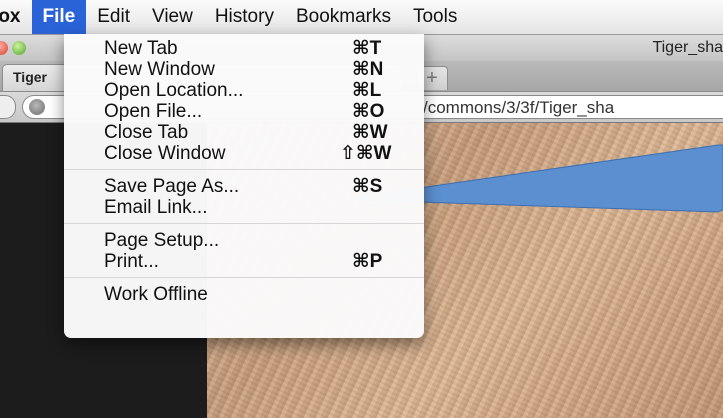 This screenshot has height=418, width=723. What do you see at coordinates (367, 48) in the screenshot?
I see `menu-item-shortcut: ⌘T` at bounding box center [367, 48].